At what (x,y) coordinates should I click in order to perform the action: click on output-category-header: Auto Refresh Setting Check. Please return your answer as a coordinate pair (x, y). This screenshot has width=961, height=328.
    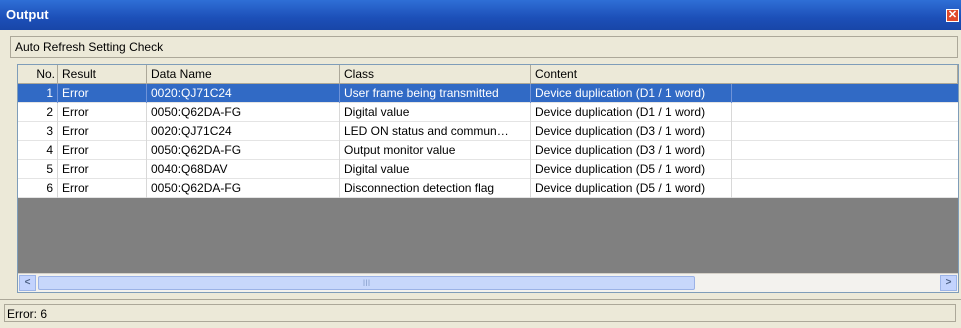
    Looking at the image, I should click on (484, 47).